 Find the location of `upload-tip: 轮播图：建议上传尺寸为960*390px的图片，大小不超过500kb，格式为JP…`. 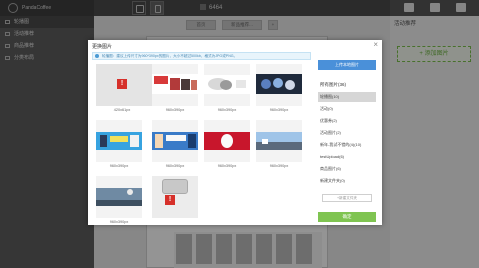

upload-tip: 轮播图：建议上传尺寸为960*390px的图片，大小不超过500kb，格式为JP… is located at coordinates (201, 56).